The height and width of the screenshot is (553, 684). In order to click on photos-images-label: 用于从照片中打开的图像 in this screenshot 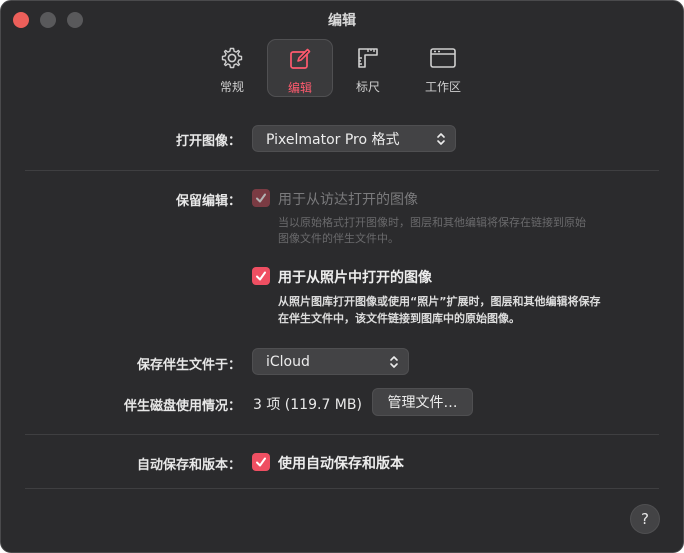, I will do `click(355, 278)`.